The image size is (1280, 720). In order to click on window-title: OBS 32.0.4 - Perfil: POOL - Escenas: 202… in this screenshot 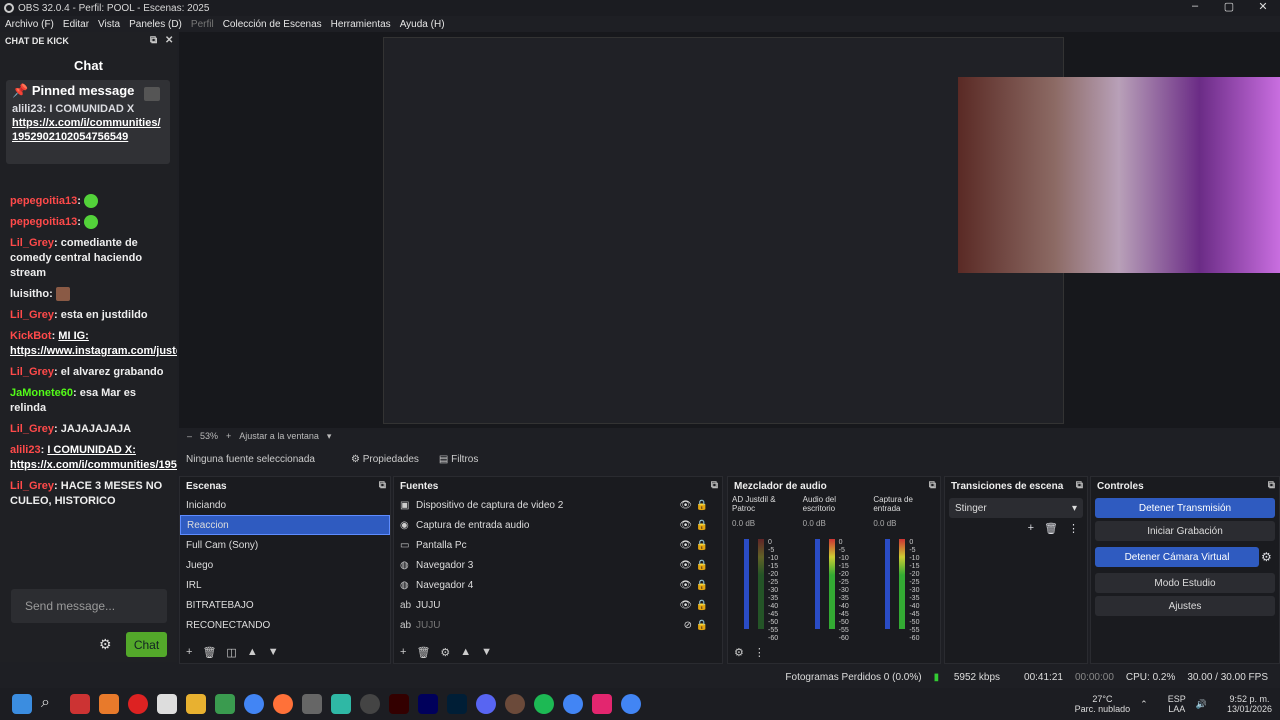, I will do `click(114, 8)`.